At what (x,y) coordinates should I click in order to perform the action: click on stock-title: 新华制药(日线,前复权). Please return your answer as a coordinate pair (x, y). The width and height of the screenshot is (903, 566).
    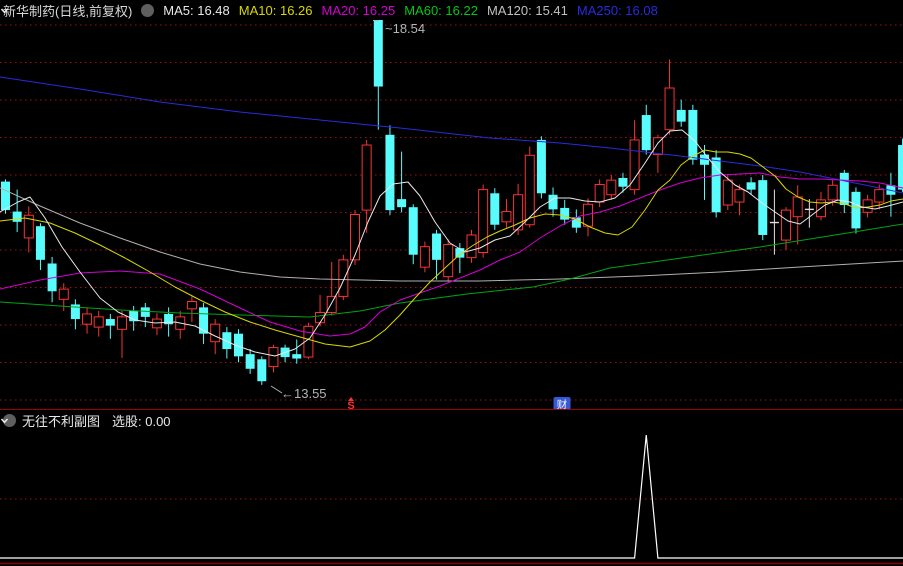
    Looking at the image, I should click on (68, 11).